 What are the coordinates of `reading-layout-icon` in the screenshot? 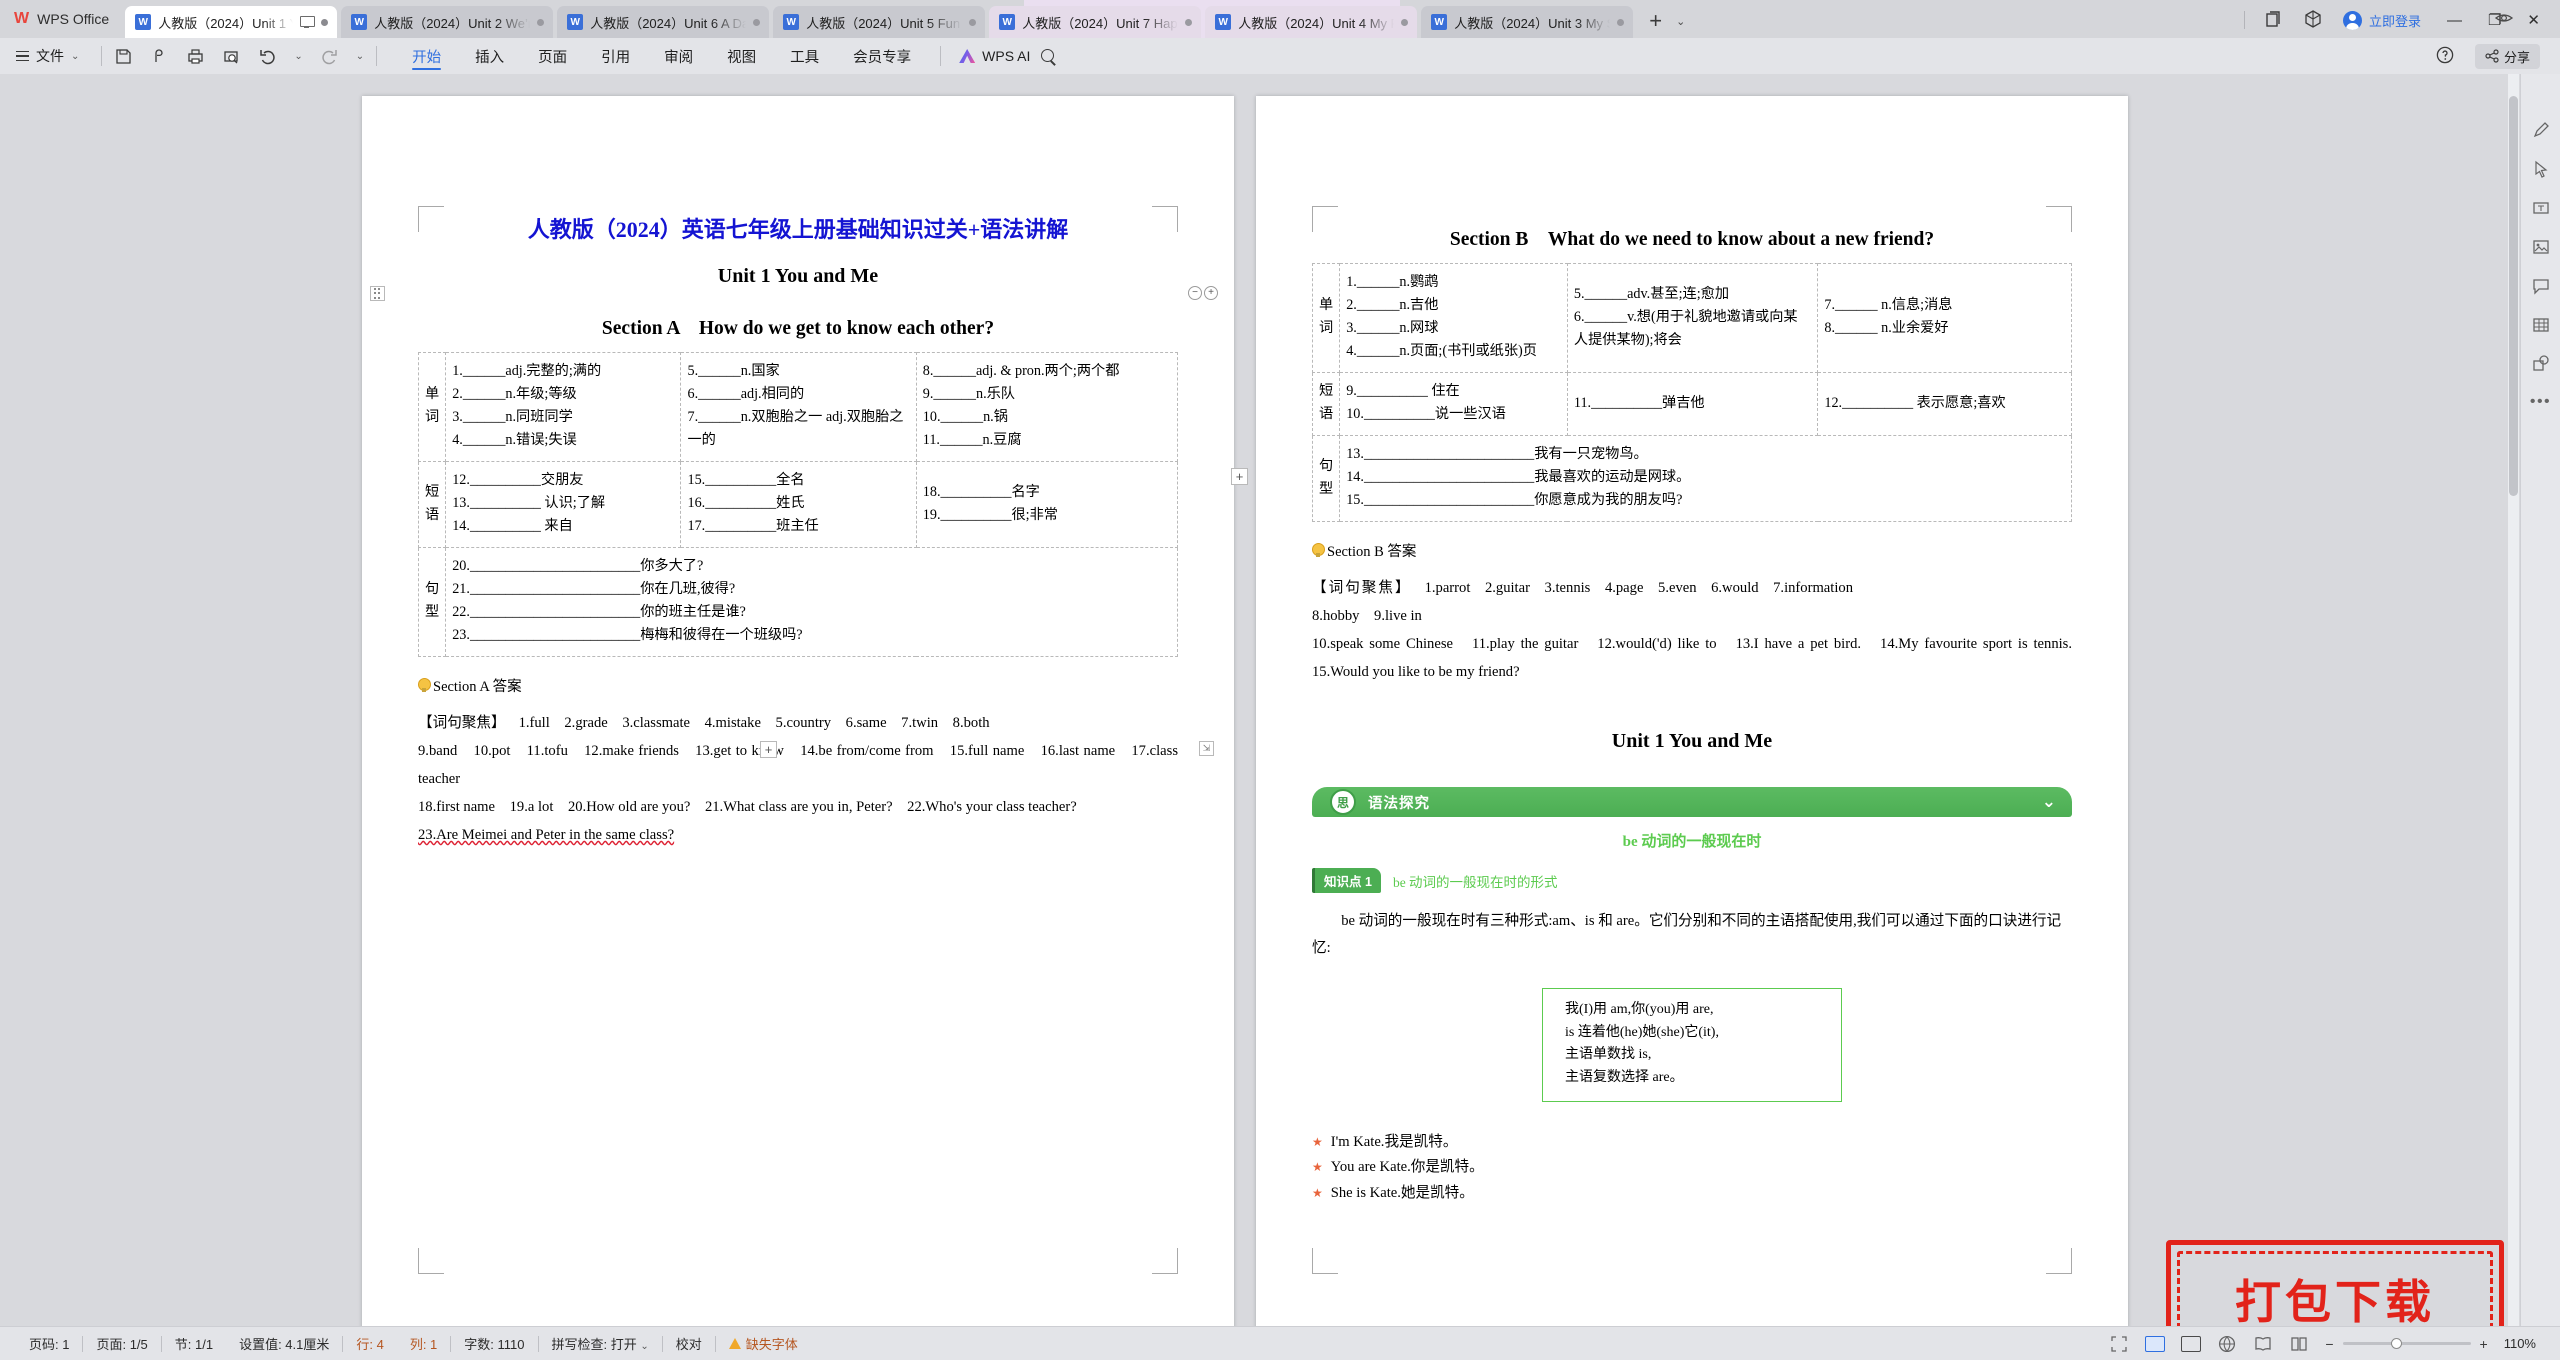 It's located at (2263, 1344).